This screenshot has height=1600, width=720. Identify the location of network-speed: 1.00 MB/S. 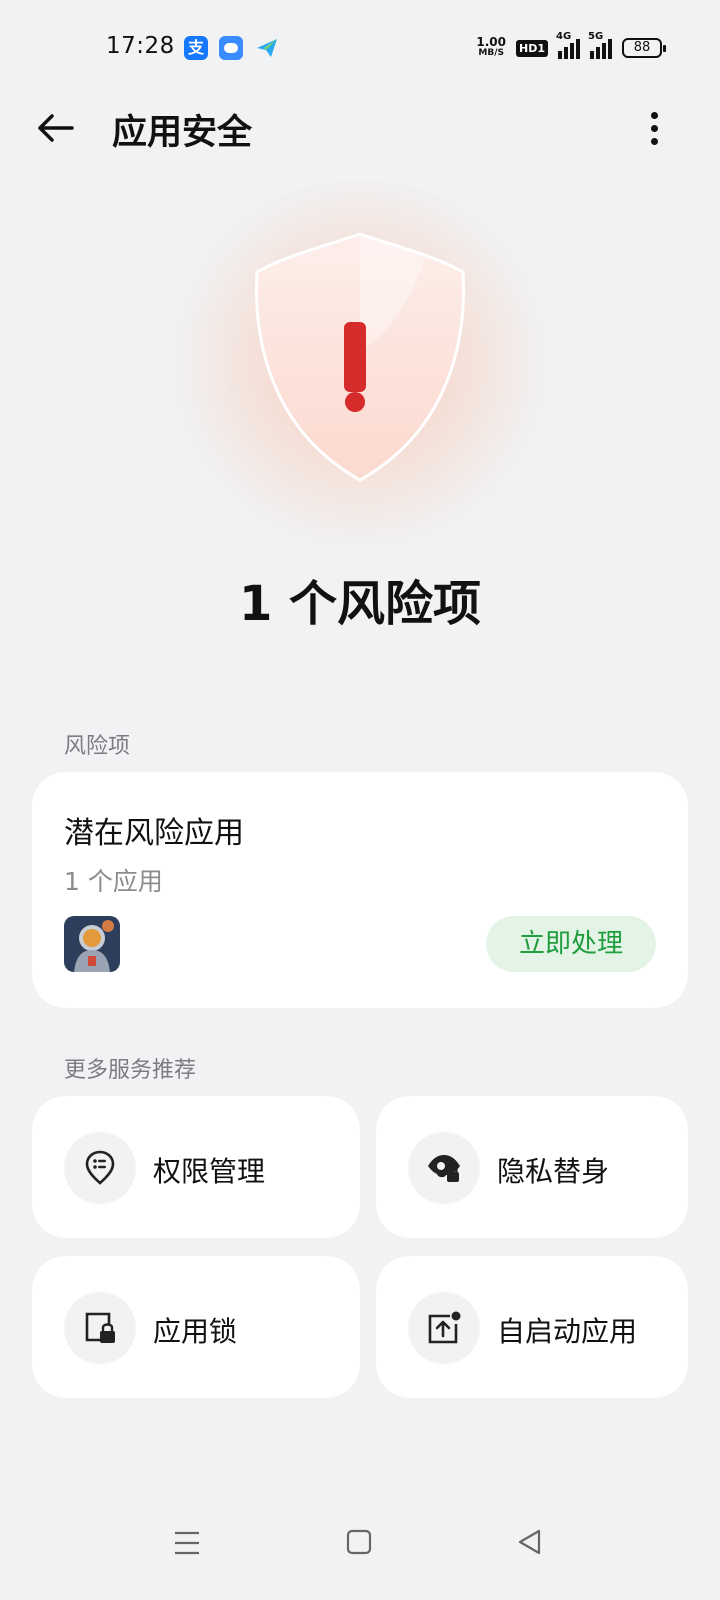
(491, 46).